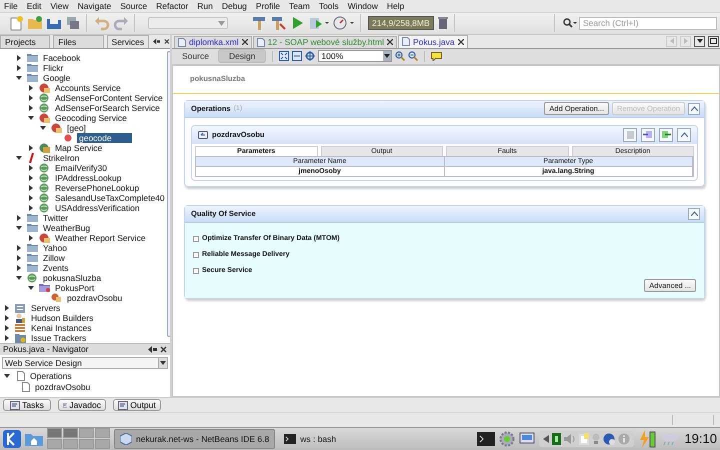  What do you see at coordinates (172, 5) in the screenshot?
I see `menu-item: Refactor` at bounding box center [172, 5].